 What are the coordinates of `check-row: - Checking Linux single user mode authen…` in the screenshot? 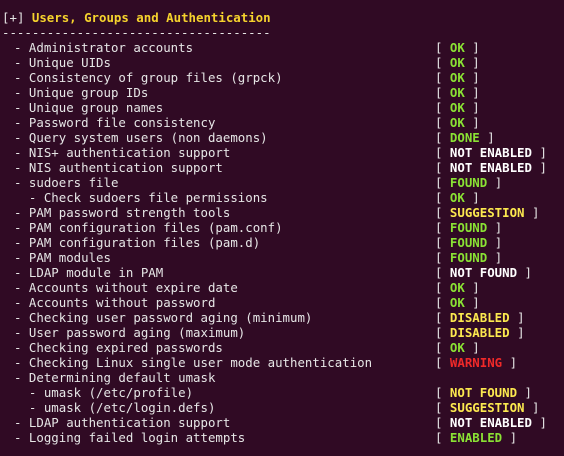 It's located at (283, 362).